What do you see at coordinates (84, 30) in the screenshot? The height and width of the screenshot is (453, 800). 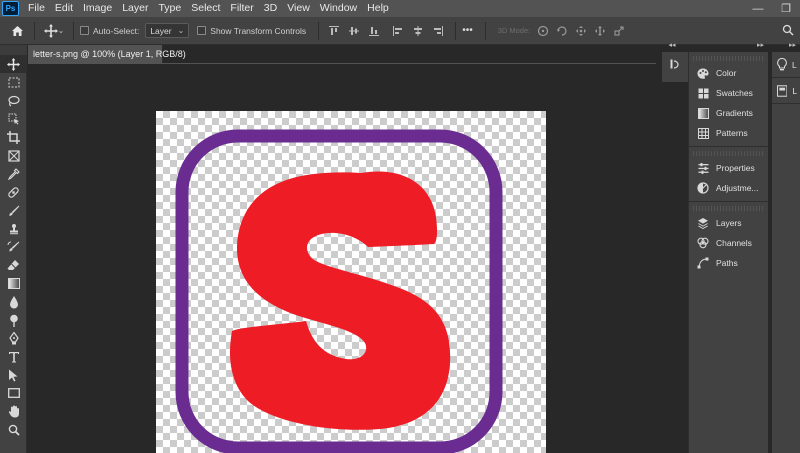 I see `auto-select-checkbox` at bounding box center [84, 30].